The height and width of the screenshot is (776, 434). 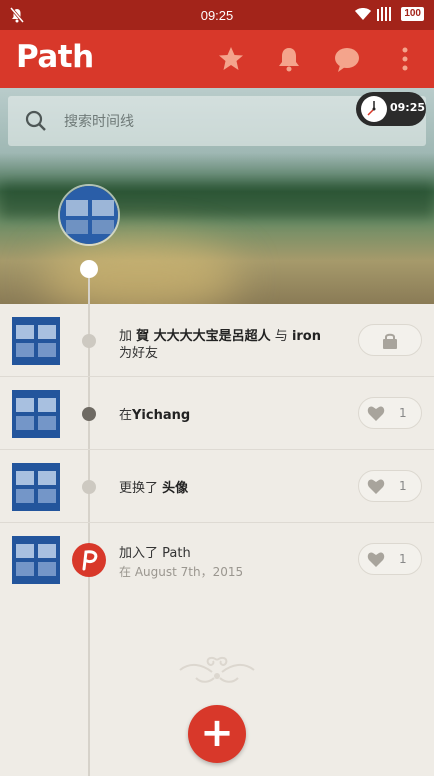 I want to click on lock-icon, so click(x=390, y=341).